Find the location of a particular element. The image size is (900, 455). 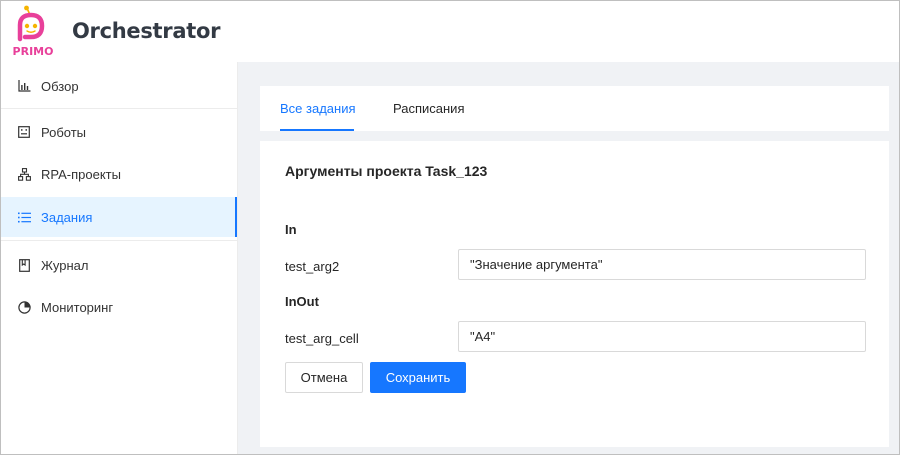

section-label-inout: InOut is located at coordinates (302, 301).